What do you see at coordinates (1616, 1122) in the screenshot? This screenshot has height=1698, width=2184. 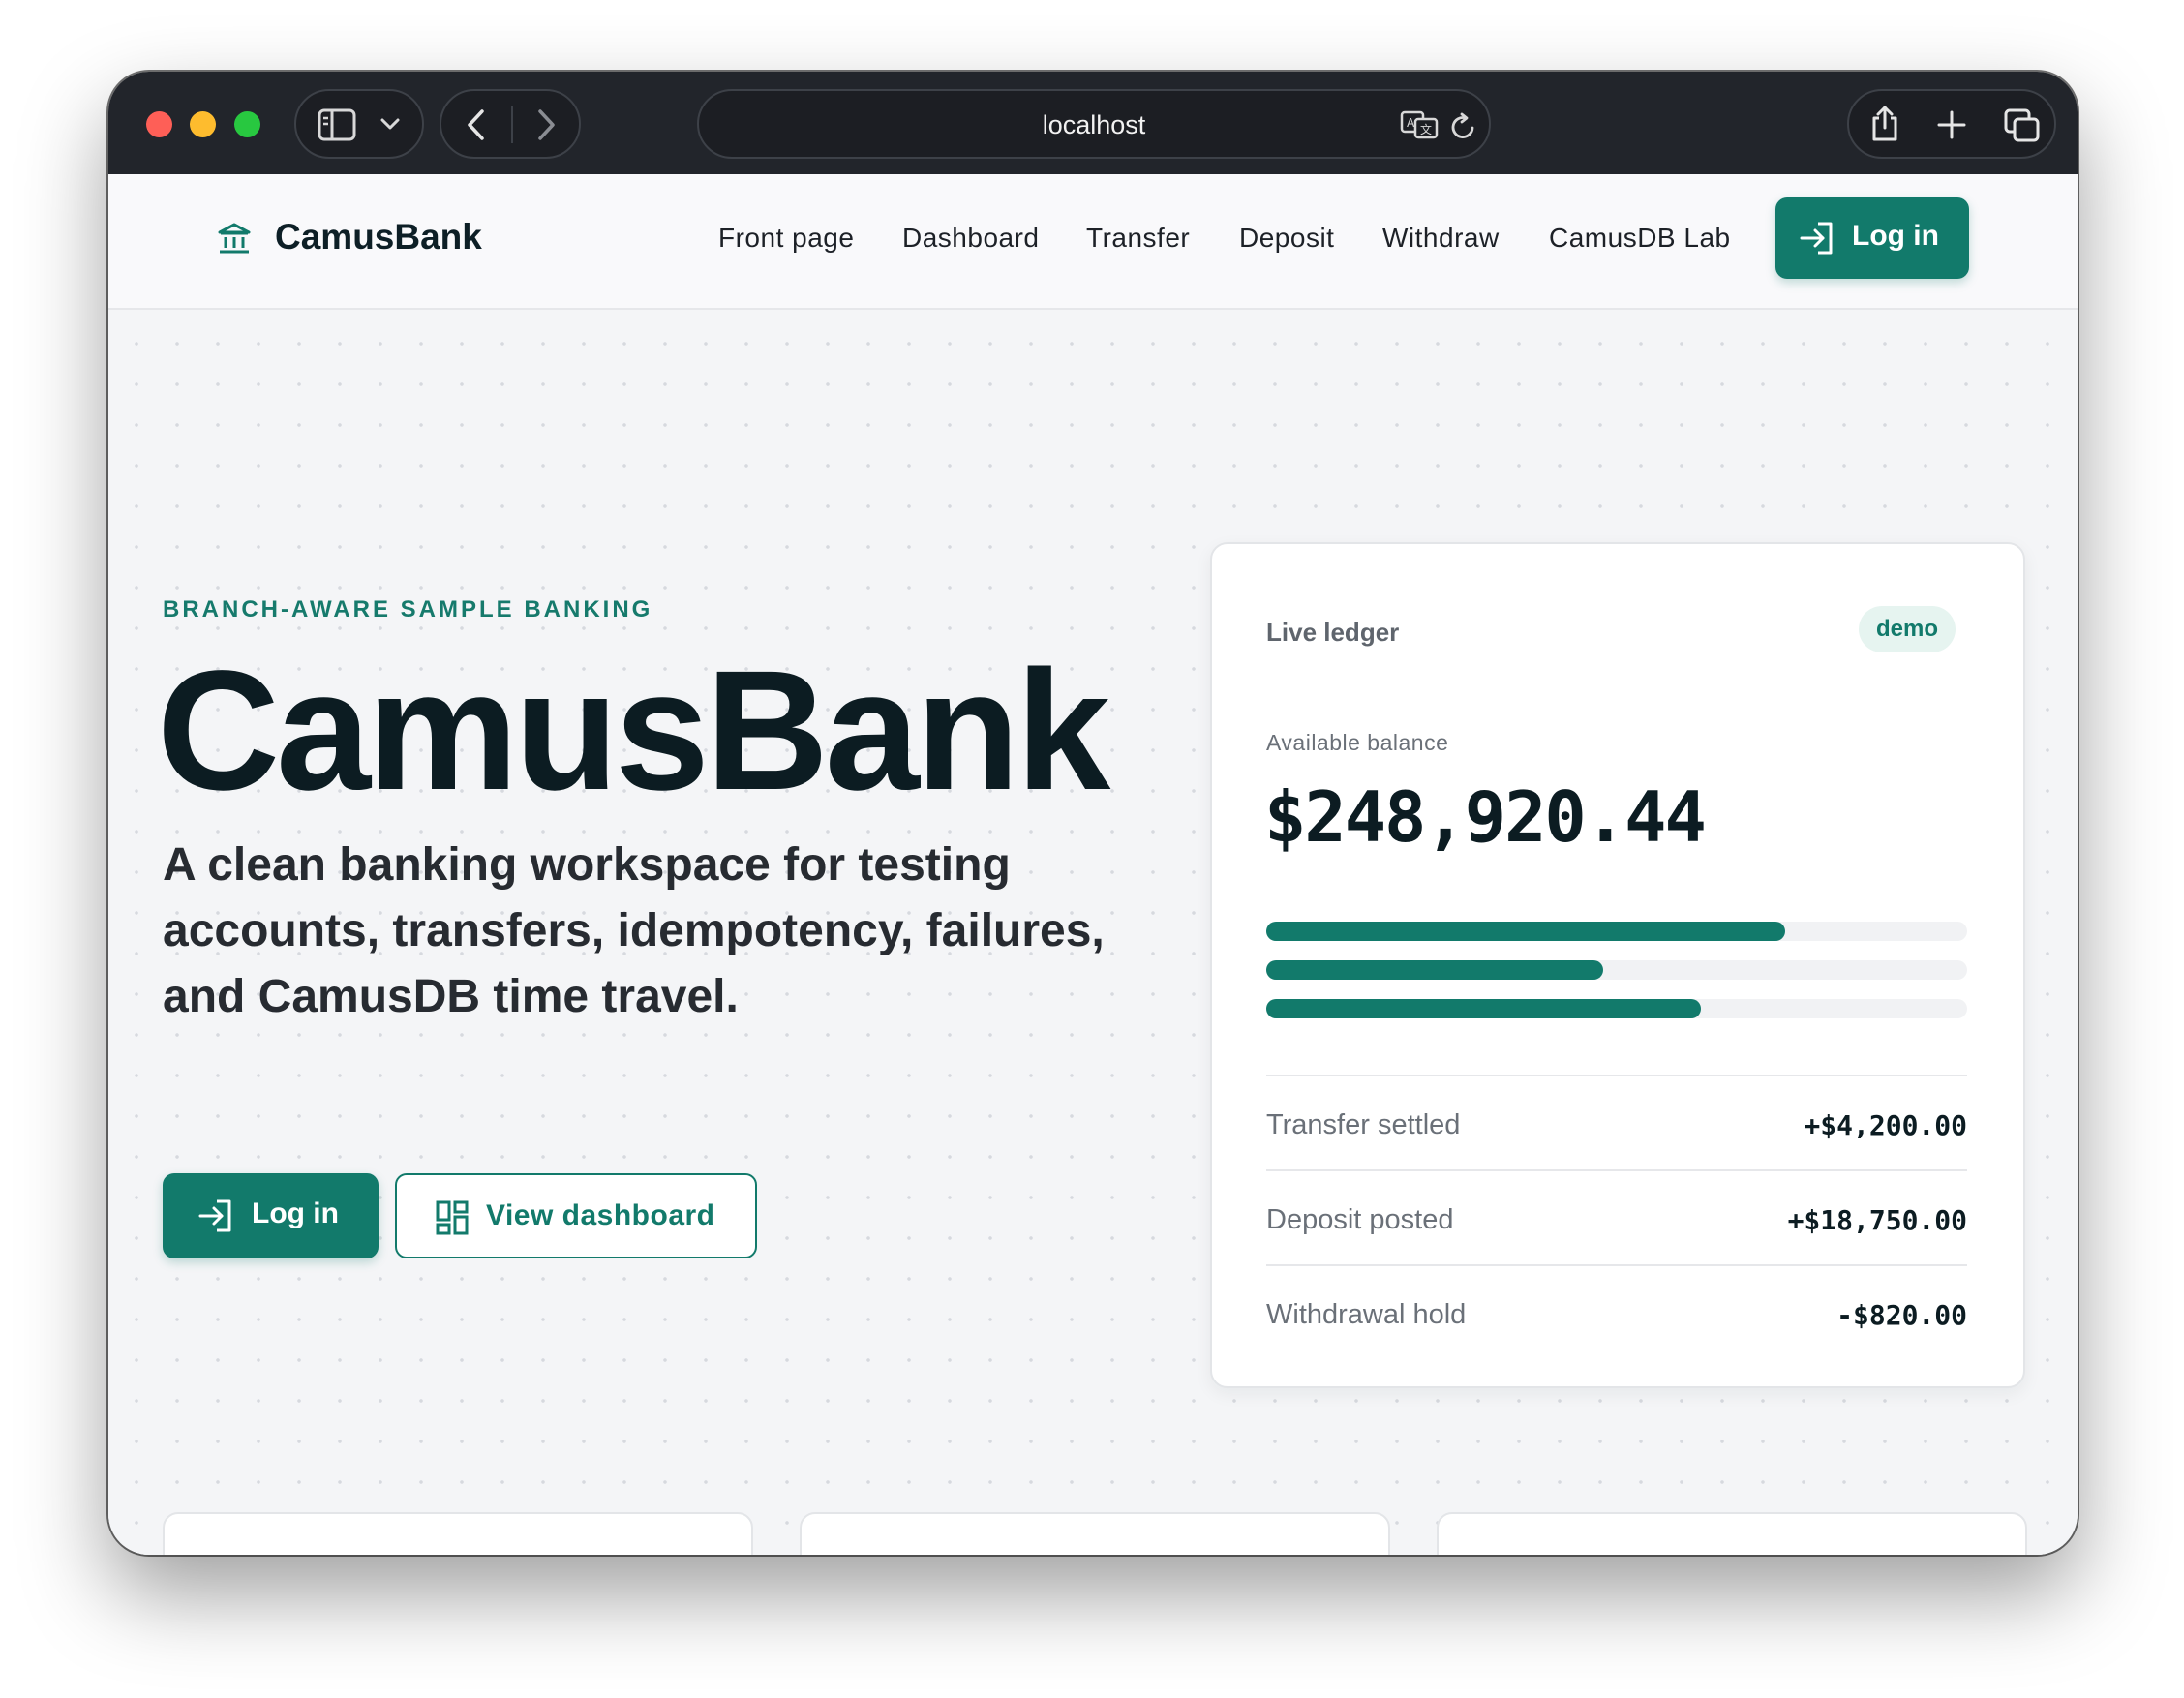 I see `ledger-row: Transfer settled +$4,200.00` at bounding box center [1616, 1122].